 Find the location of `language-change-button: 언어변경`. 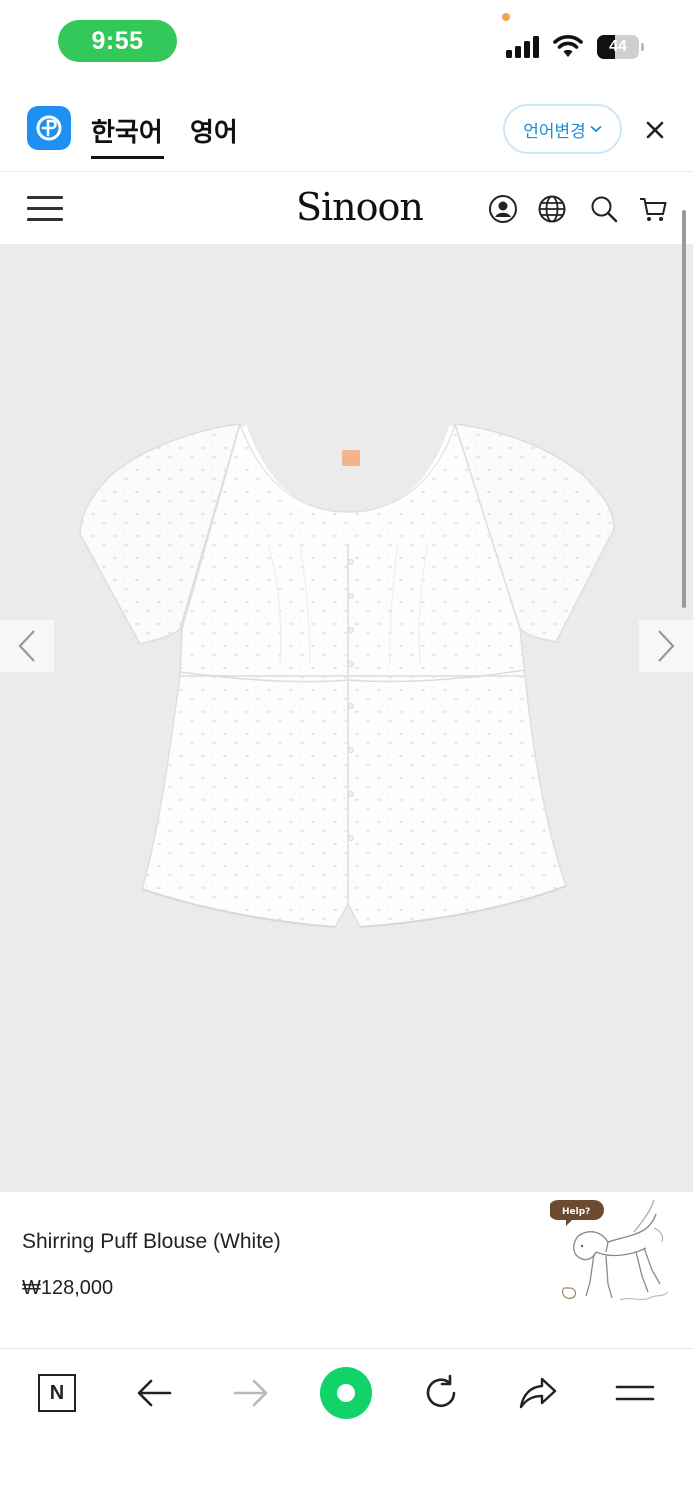

language-change-button: 언어변경 is located at coordinates (562, 129).